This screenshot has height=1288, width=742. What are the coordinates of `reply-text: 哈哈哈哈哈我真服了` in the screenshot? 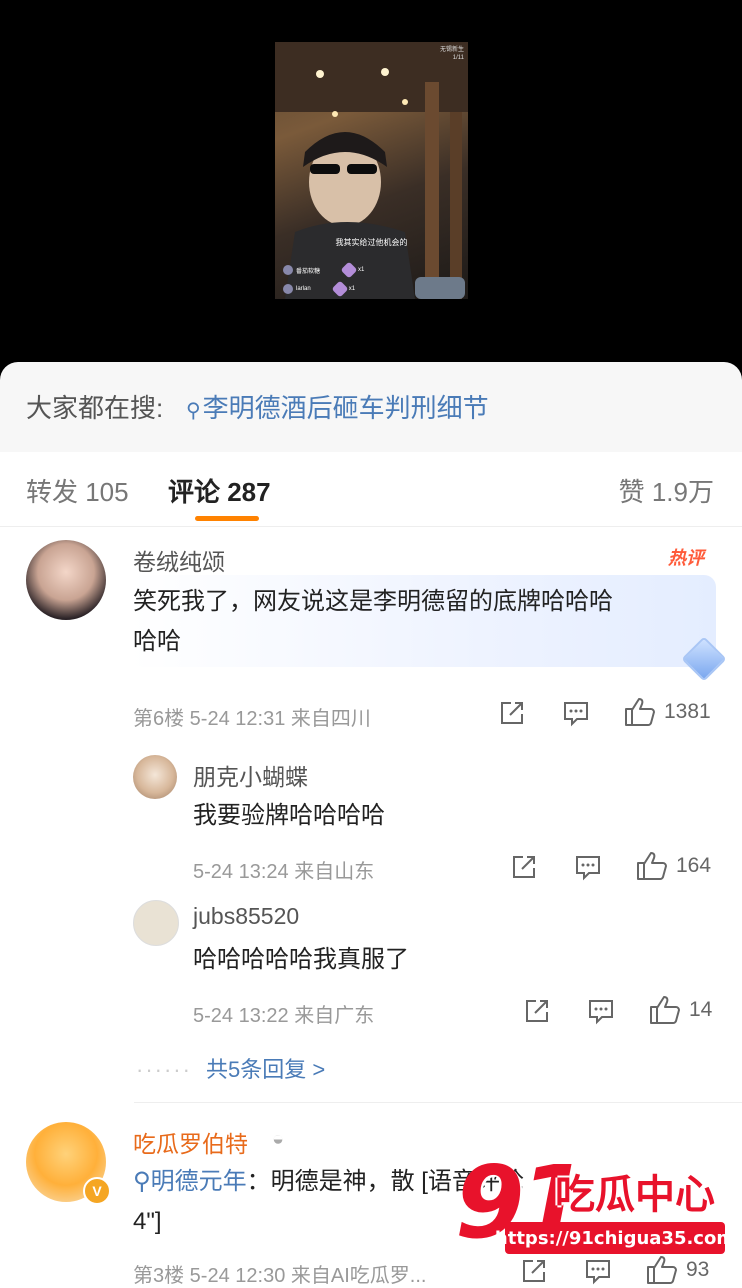 It's located at (301, 959).